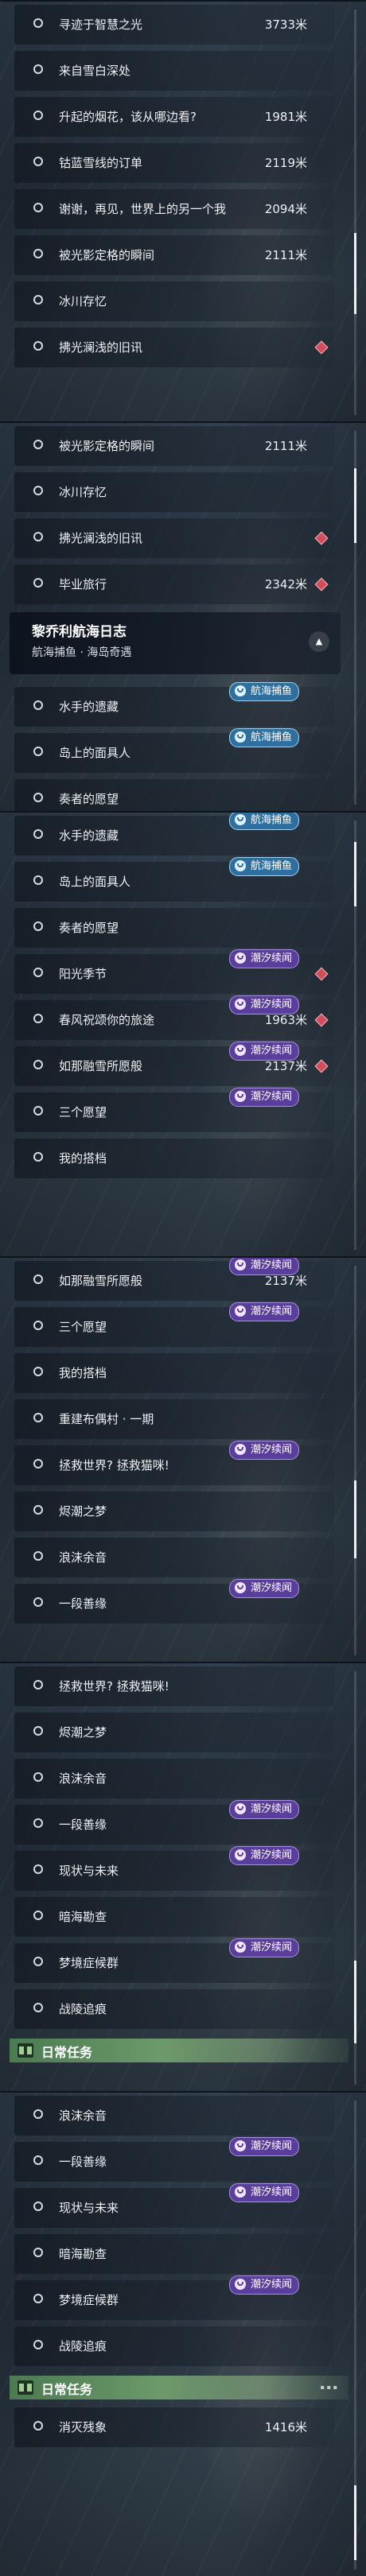  What do you see at coordinates (83, 2009) in the screenshot?
I see `quest-title: 战陵追痕` at bounding box center [83, 2009].